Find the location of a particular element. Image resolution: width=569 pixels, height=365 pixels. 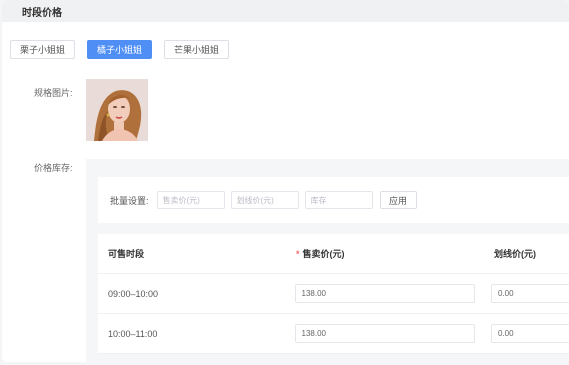

tab-spec-3: 芒果小姐姐 is located at coordinates (197, 49).